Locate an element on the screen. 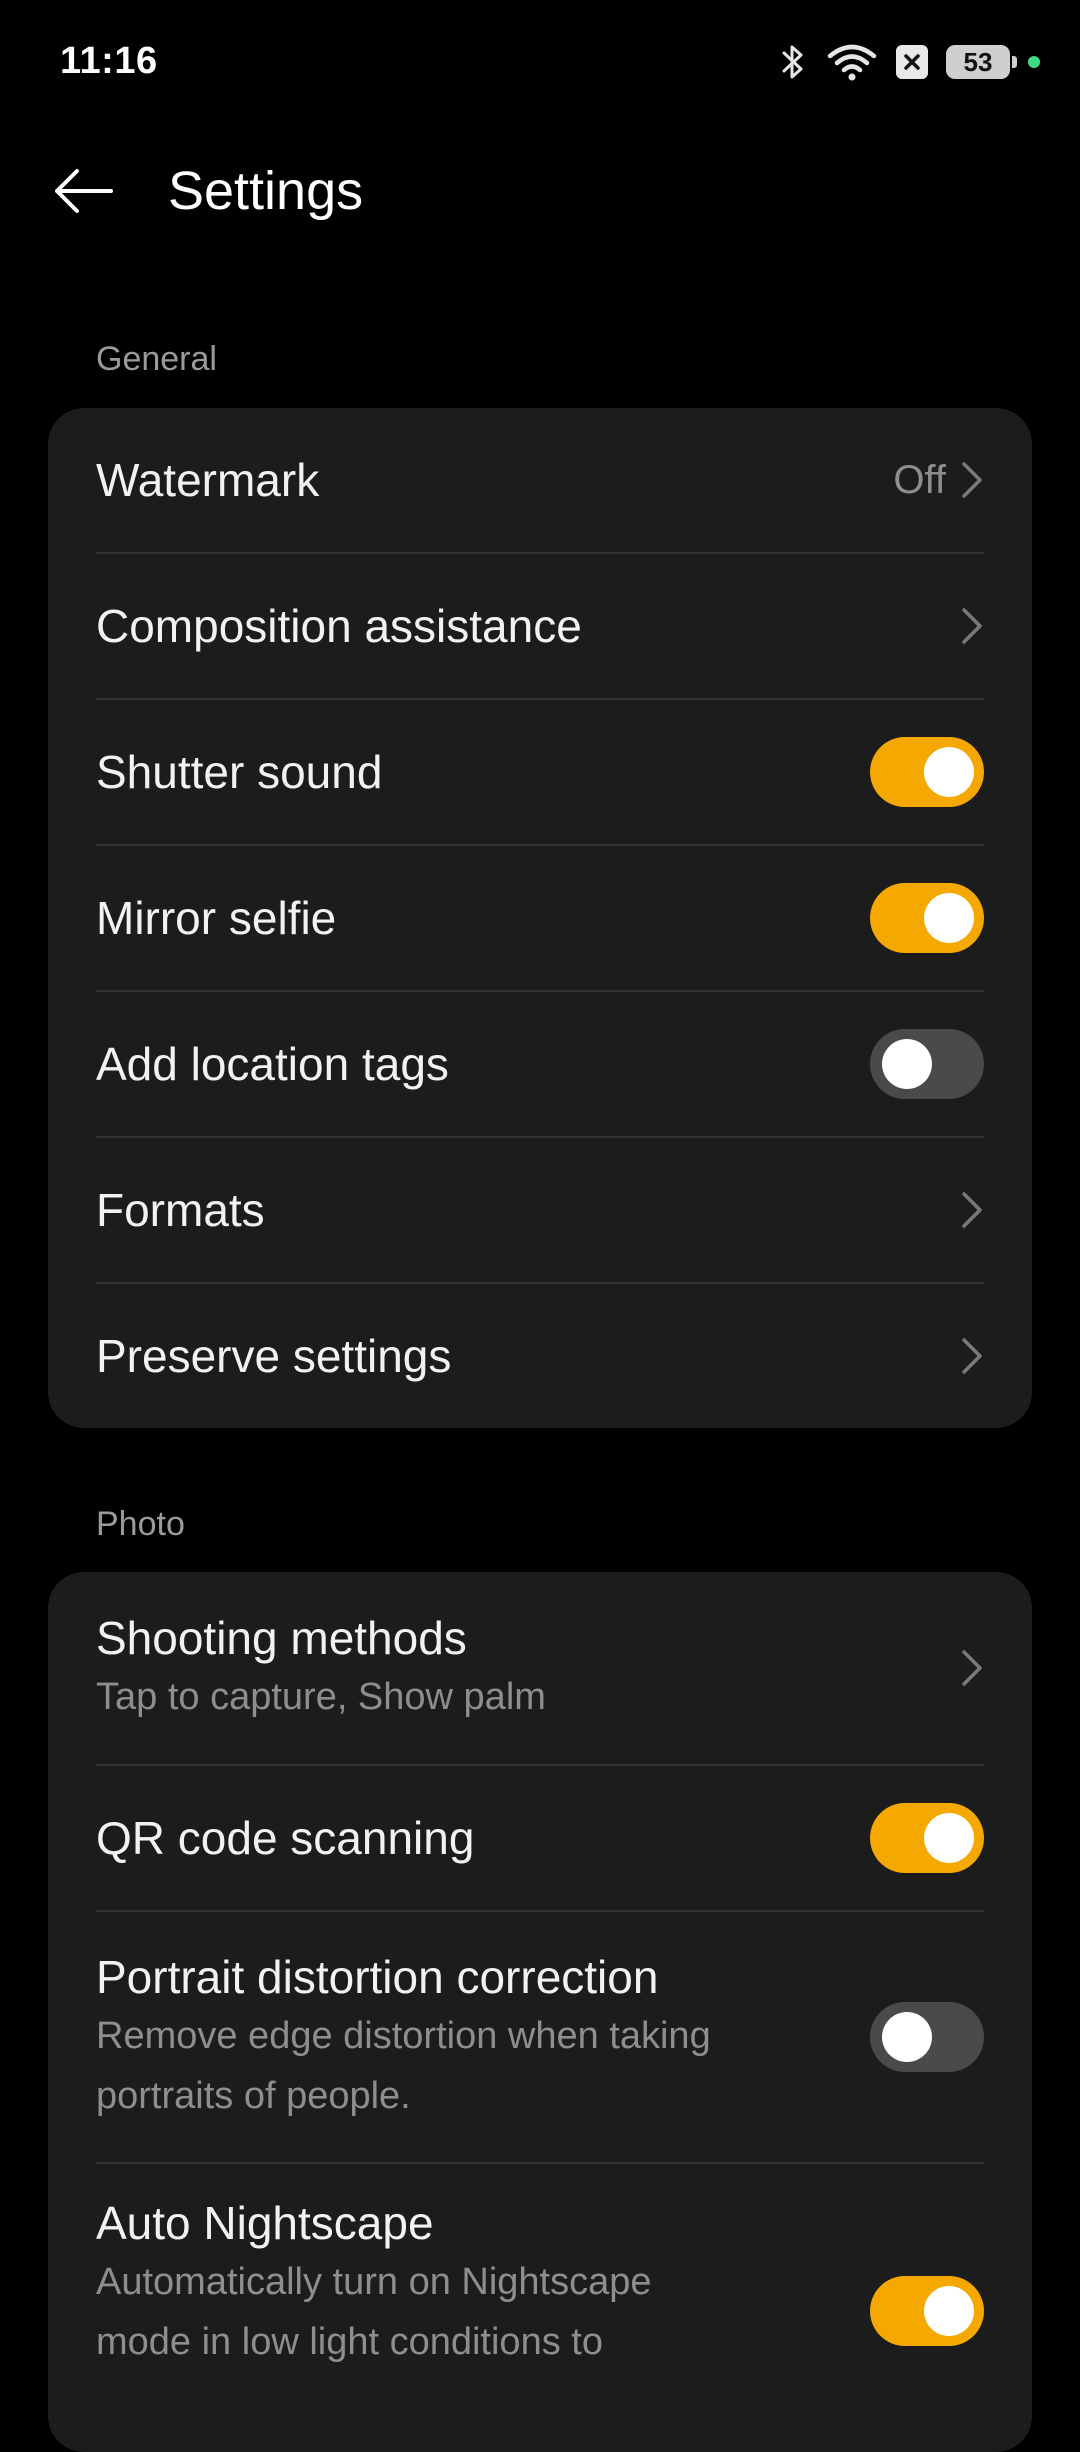 The width and height of the screenshot is (1080, 2452). back-button is located at coordinates (83, 191).